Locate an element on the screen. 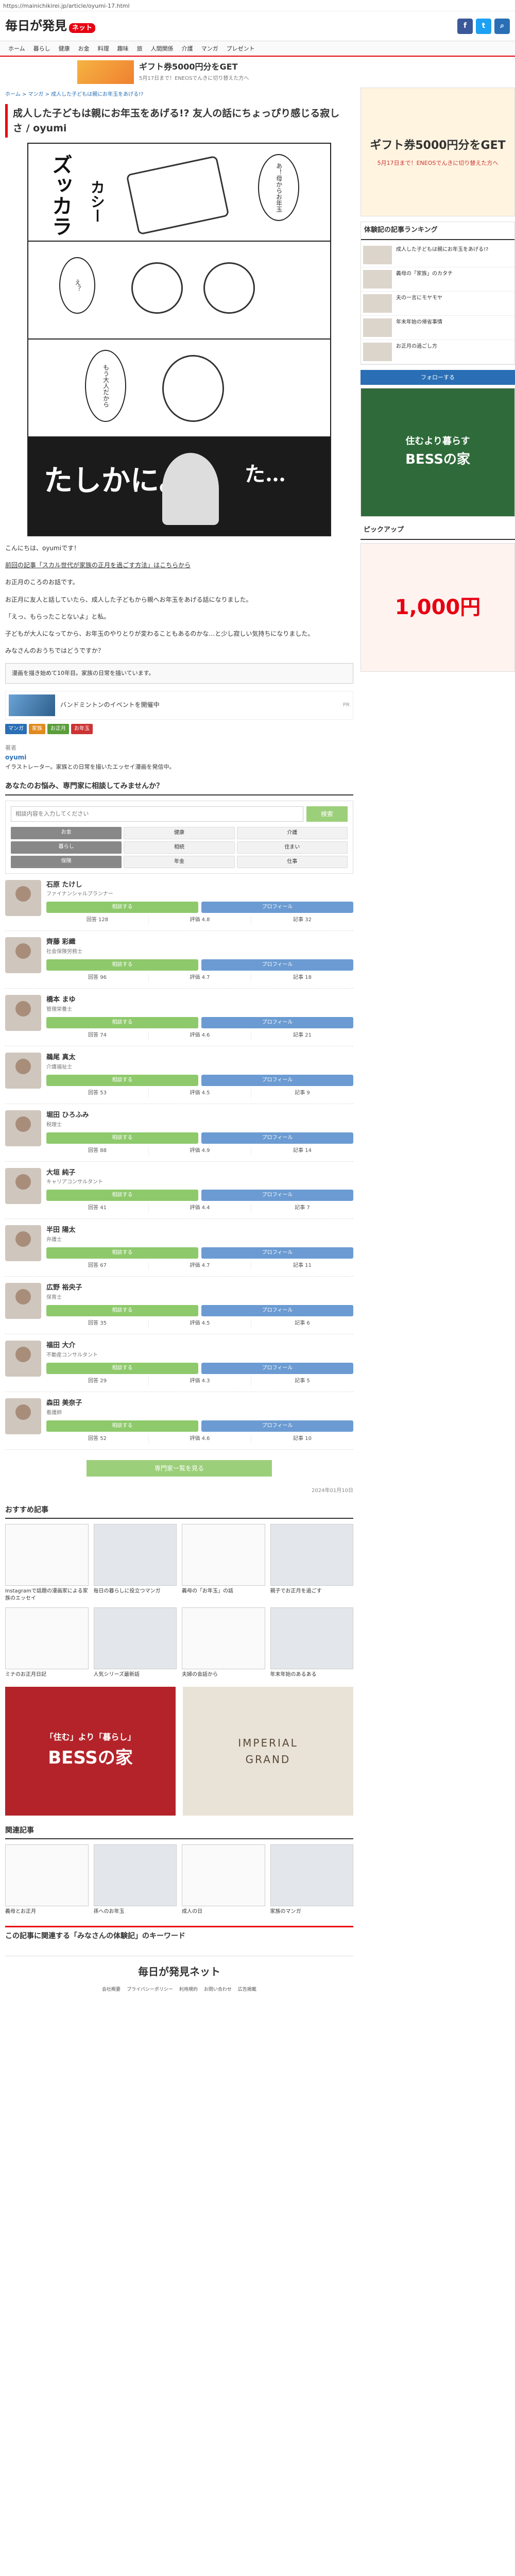  side-ad-bess: 住むより暮らす BESSの家 is located at coordinates (437, 452).